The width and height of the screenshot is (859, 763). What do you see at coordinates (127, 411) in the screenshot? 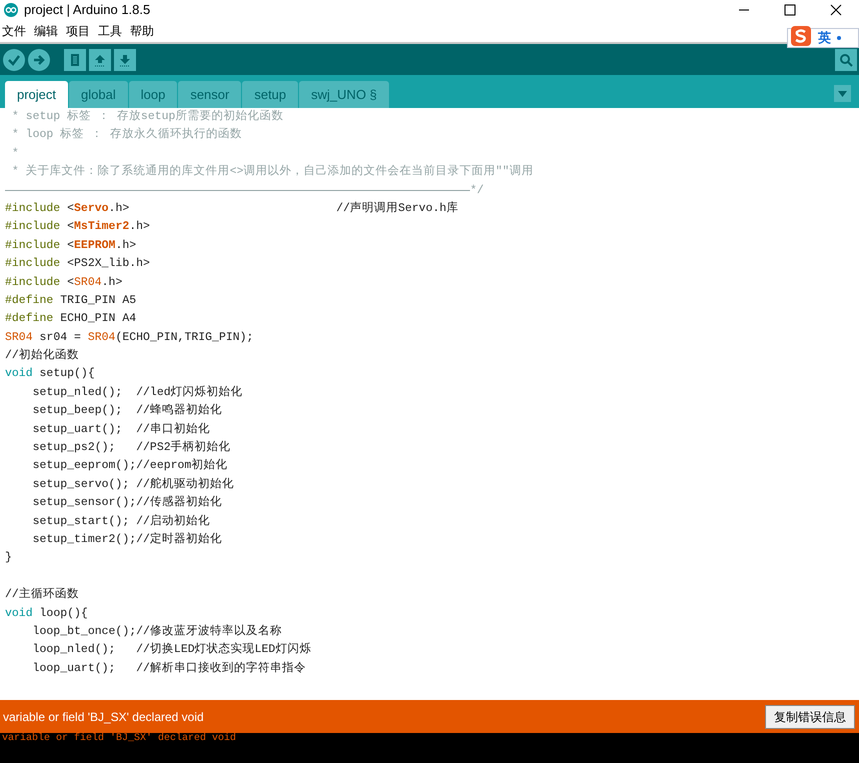
I see `code-token: setup_beep(); //蜂鸣器初始化` at bounding box center [127, 411].